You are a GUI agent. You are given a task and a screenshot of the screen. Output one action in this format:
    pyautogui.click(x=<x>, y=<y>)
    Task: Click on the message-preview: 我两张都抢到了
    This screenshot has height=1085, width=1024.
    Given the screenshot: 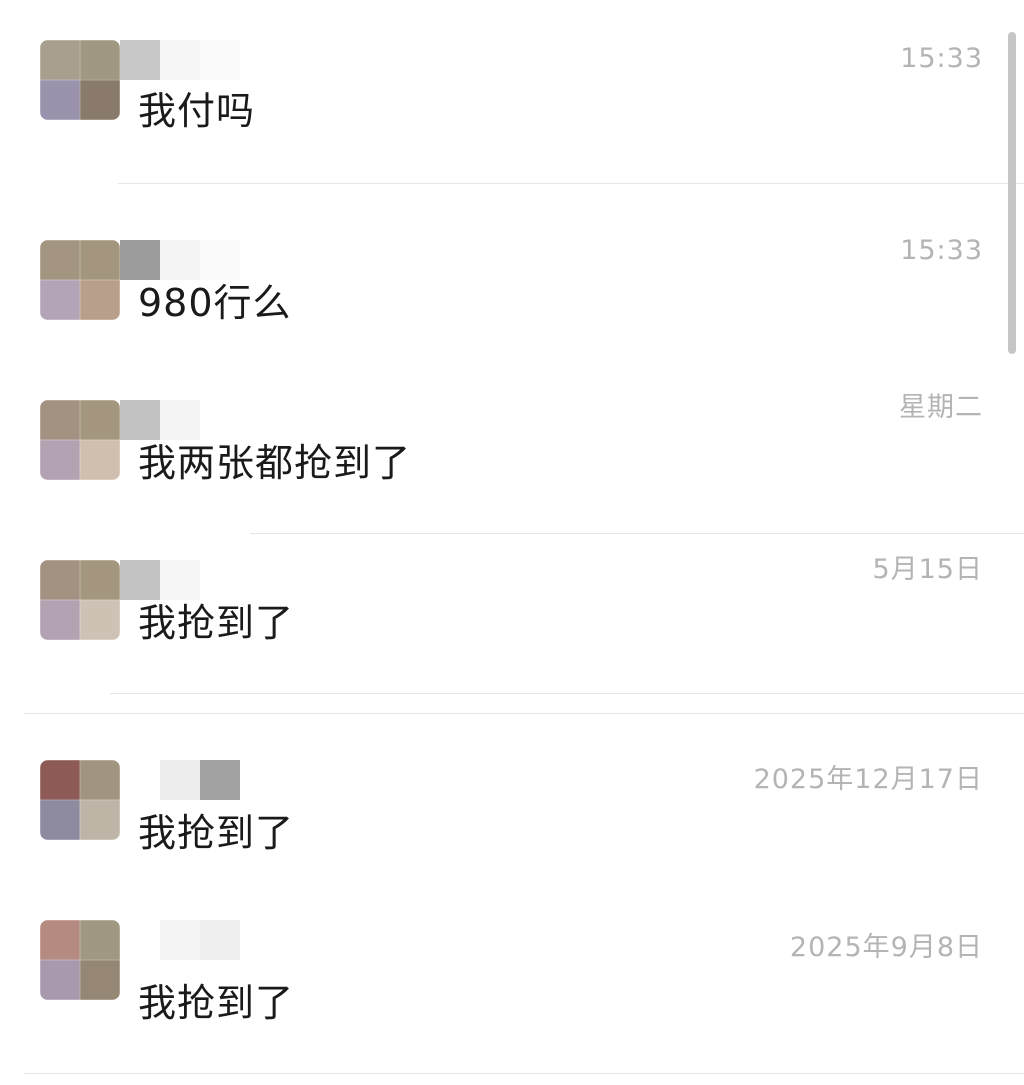 What is the action you would take?
    pyautogui.click(x=275, y=463)
    